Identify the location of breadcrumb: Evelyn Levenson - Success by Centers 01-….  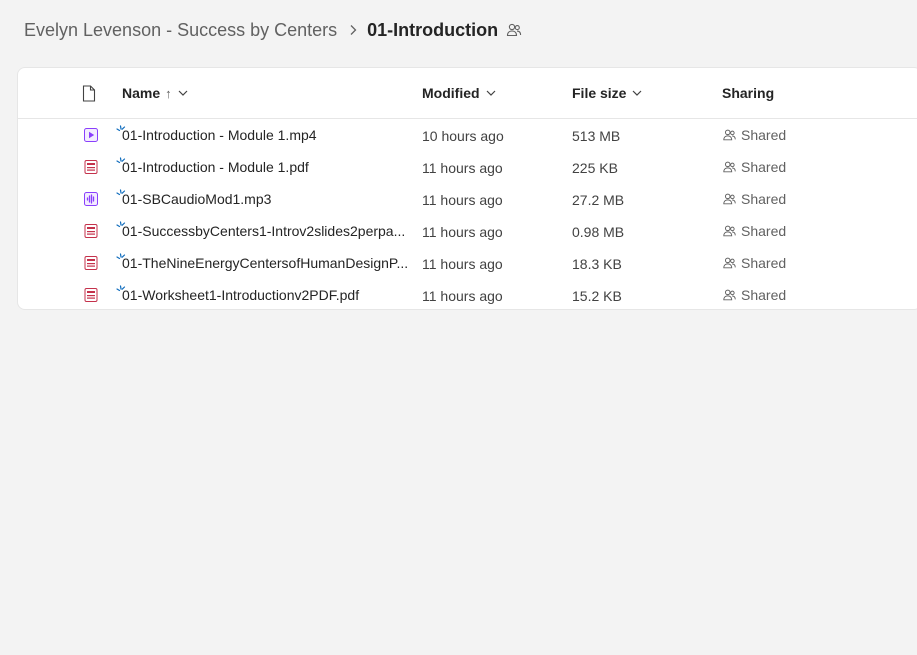
(273, 30).